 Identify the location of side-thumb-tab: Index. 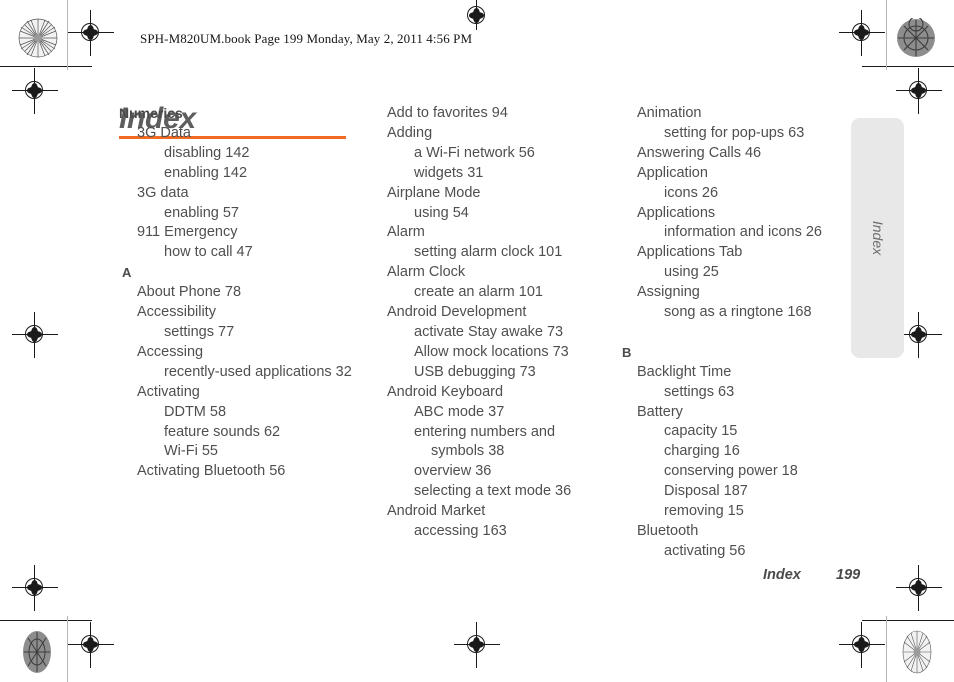
(877, 238).